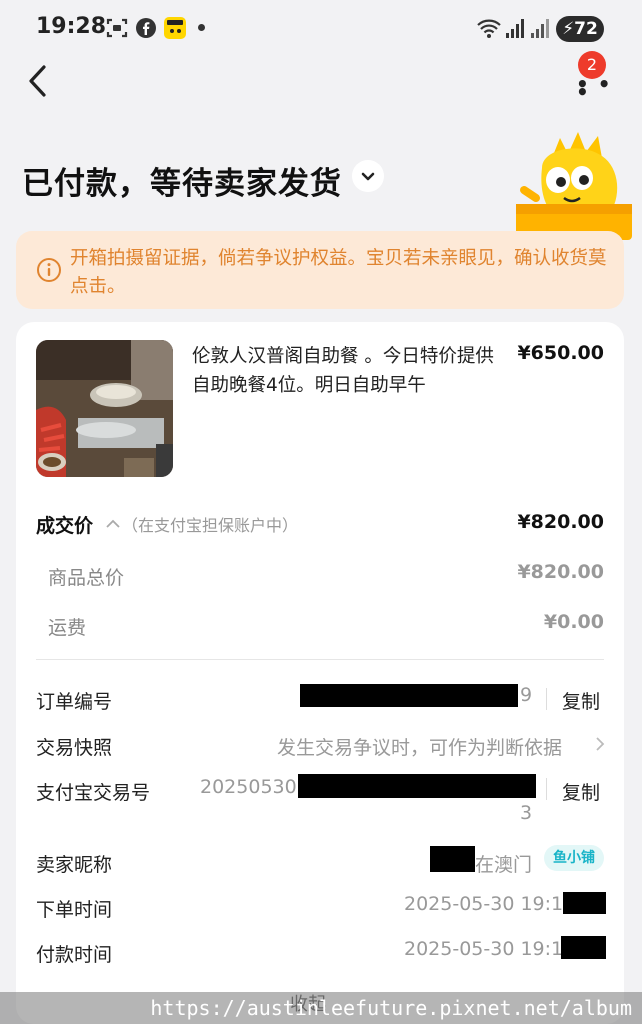 The width and height of the screenshot is (642, 1024). I want to click on status-expand-button, so click(368, 176).